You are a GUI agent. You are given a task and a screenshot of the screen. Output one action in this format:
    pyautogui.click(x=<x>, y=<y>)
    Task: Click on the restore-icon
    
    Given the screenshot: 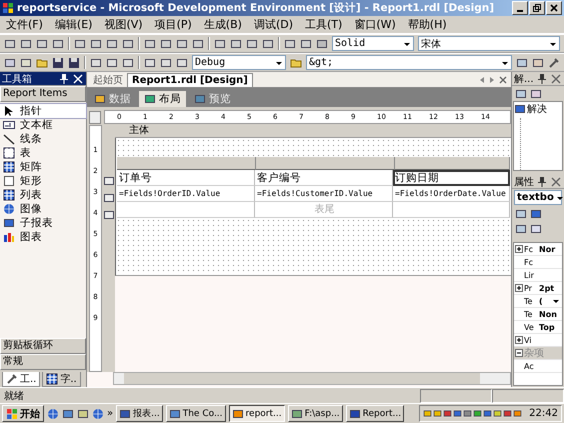 What is the action you would take?
    pyautogui.click(x=537, y=8)
    